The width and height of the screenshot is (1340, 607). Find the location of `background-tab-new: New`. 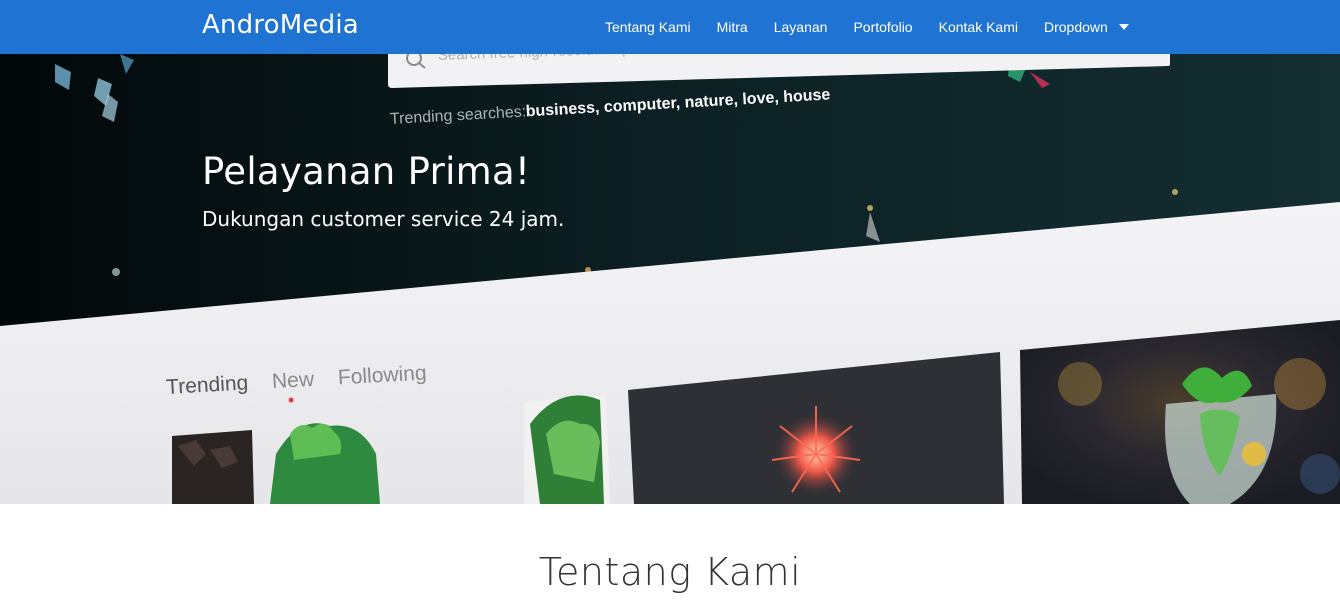

background-tab-new: New is located at coordinates (293, 380).